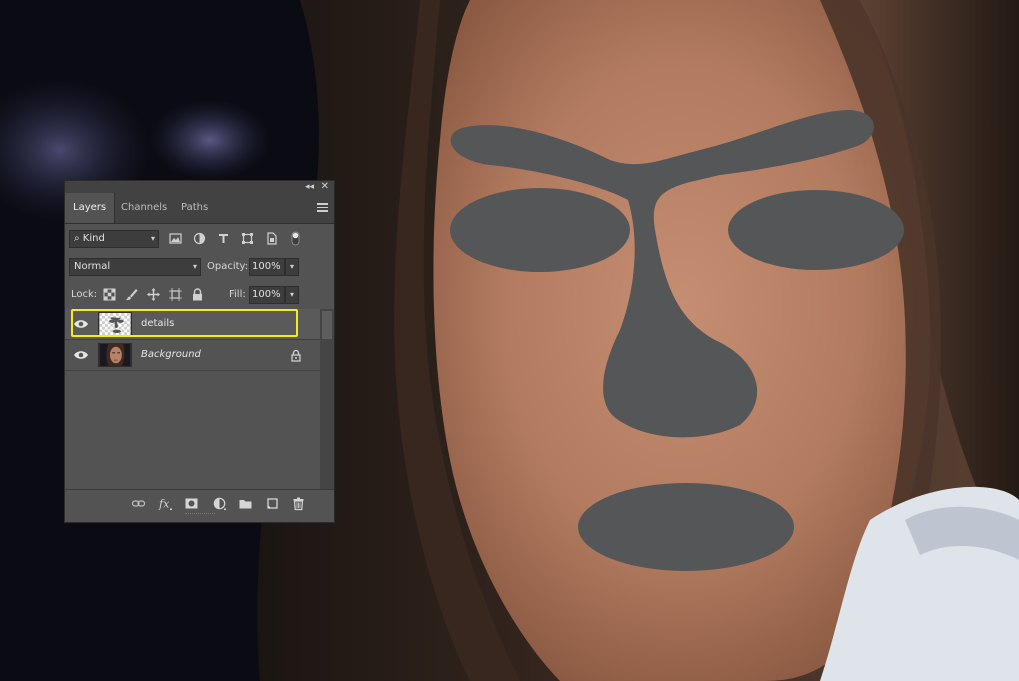  What do you see at coordinates (93, 238) in the screenshot?
I see `filter-kind-label: Kind` at bounding box center [93, 238].